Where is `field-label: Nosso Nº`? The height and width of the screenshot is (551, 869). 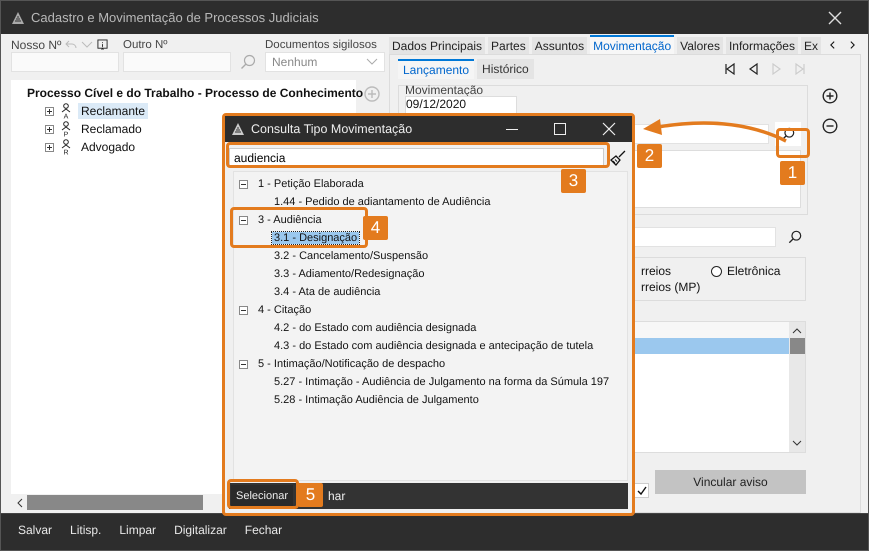
field-label: Nosso Nº is located at coordinates (36, 45).